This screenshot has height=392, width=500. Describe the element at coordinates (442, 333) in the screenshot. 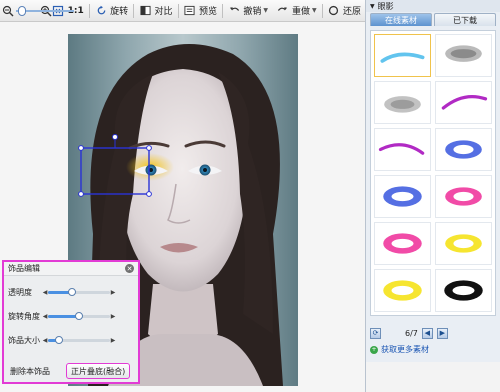

I see `next-page-button: ▶` at that location.